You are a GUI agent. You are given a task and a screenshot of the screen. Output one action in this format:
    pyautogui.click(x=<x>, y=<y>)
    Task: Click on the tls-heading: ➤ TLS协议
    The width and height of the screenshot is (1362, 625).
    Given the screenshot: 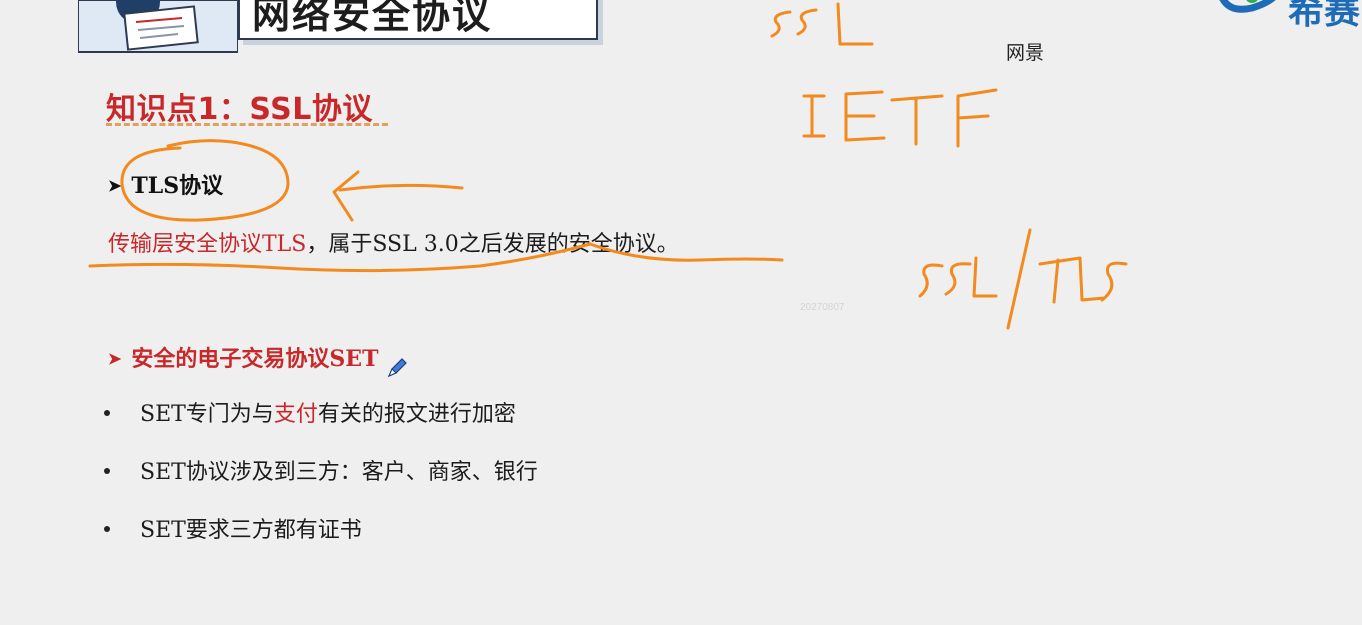 What is the action you would take?
    pyautogui.click(x=165, y=184)
    